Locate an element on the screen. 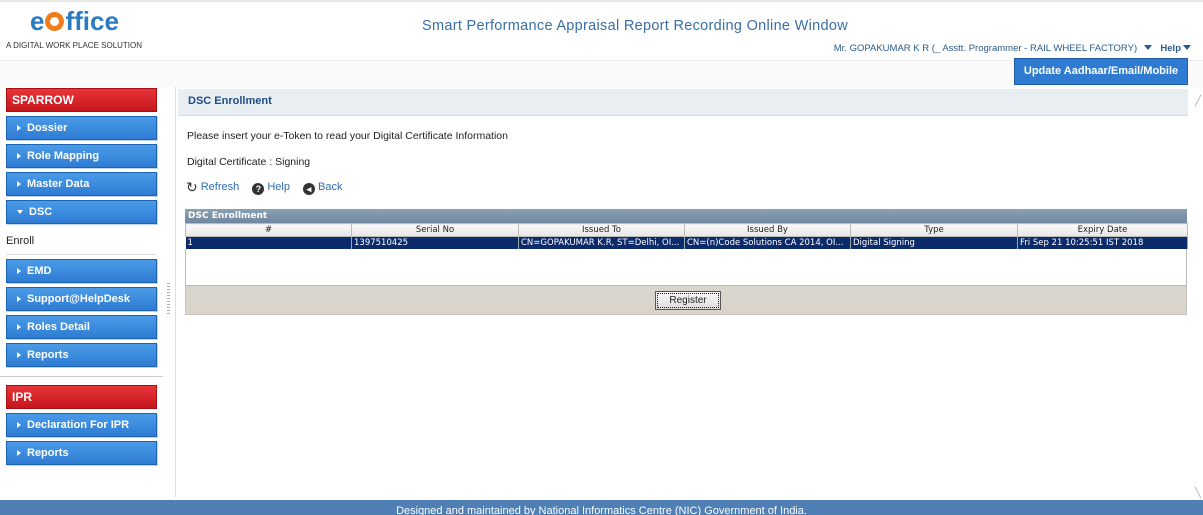  col-header-issued-to: Issued To is located at coordinates (601, 230).